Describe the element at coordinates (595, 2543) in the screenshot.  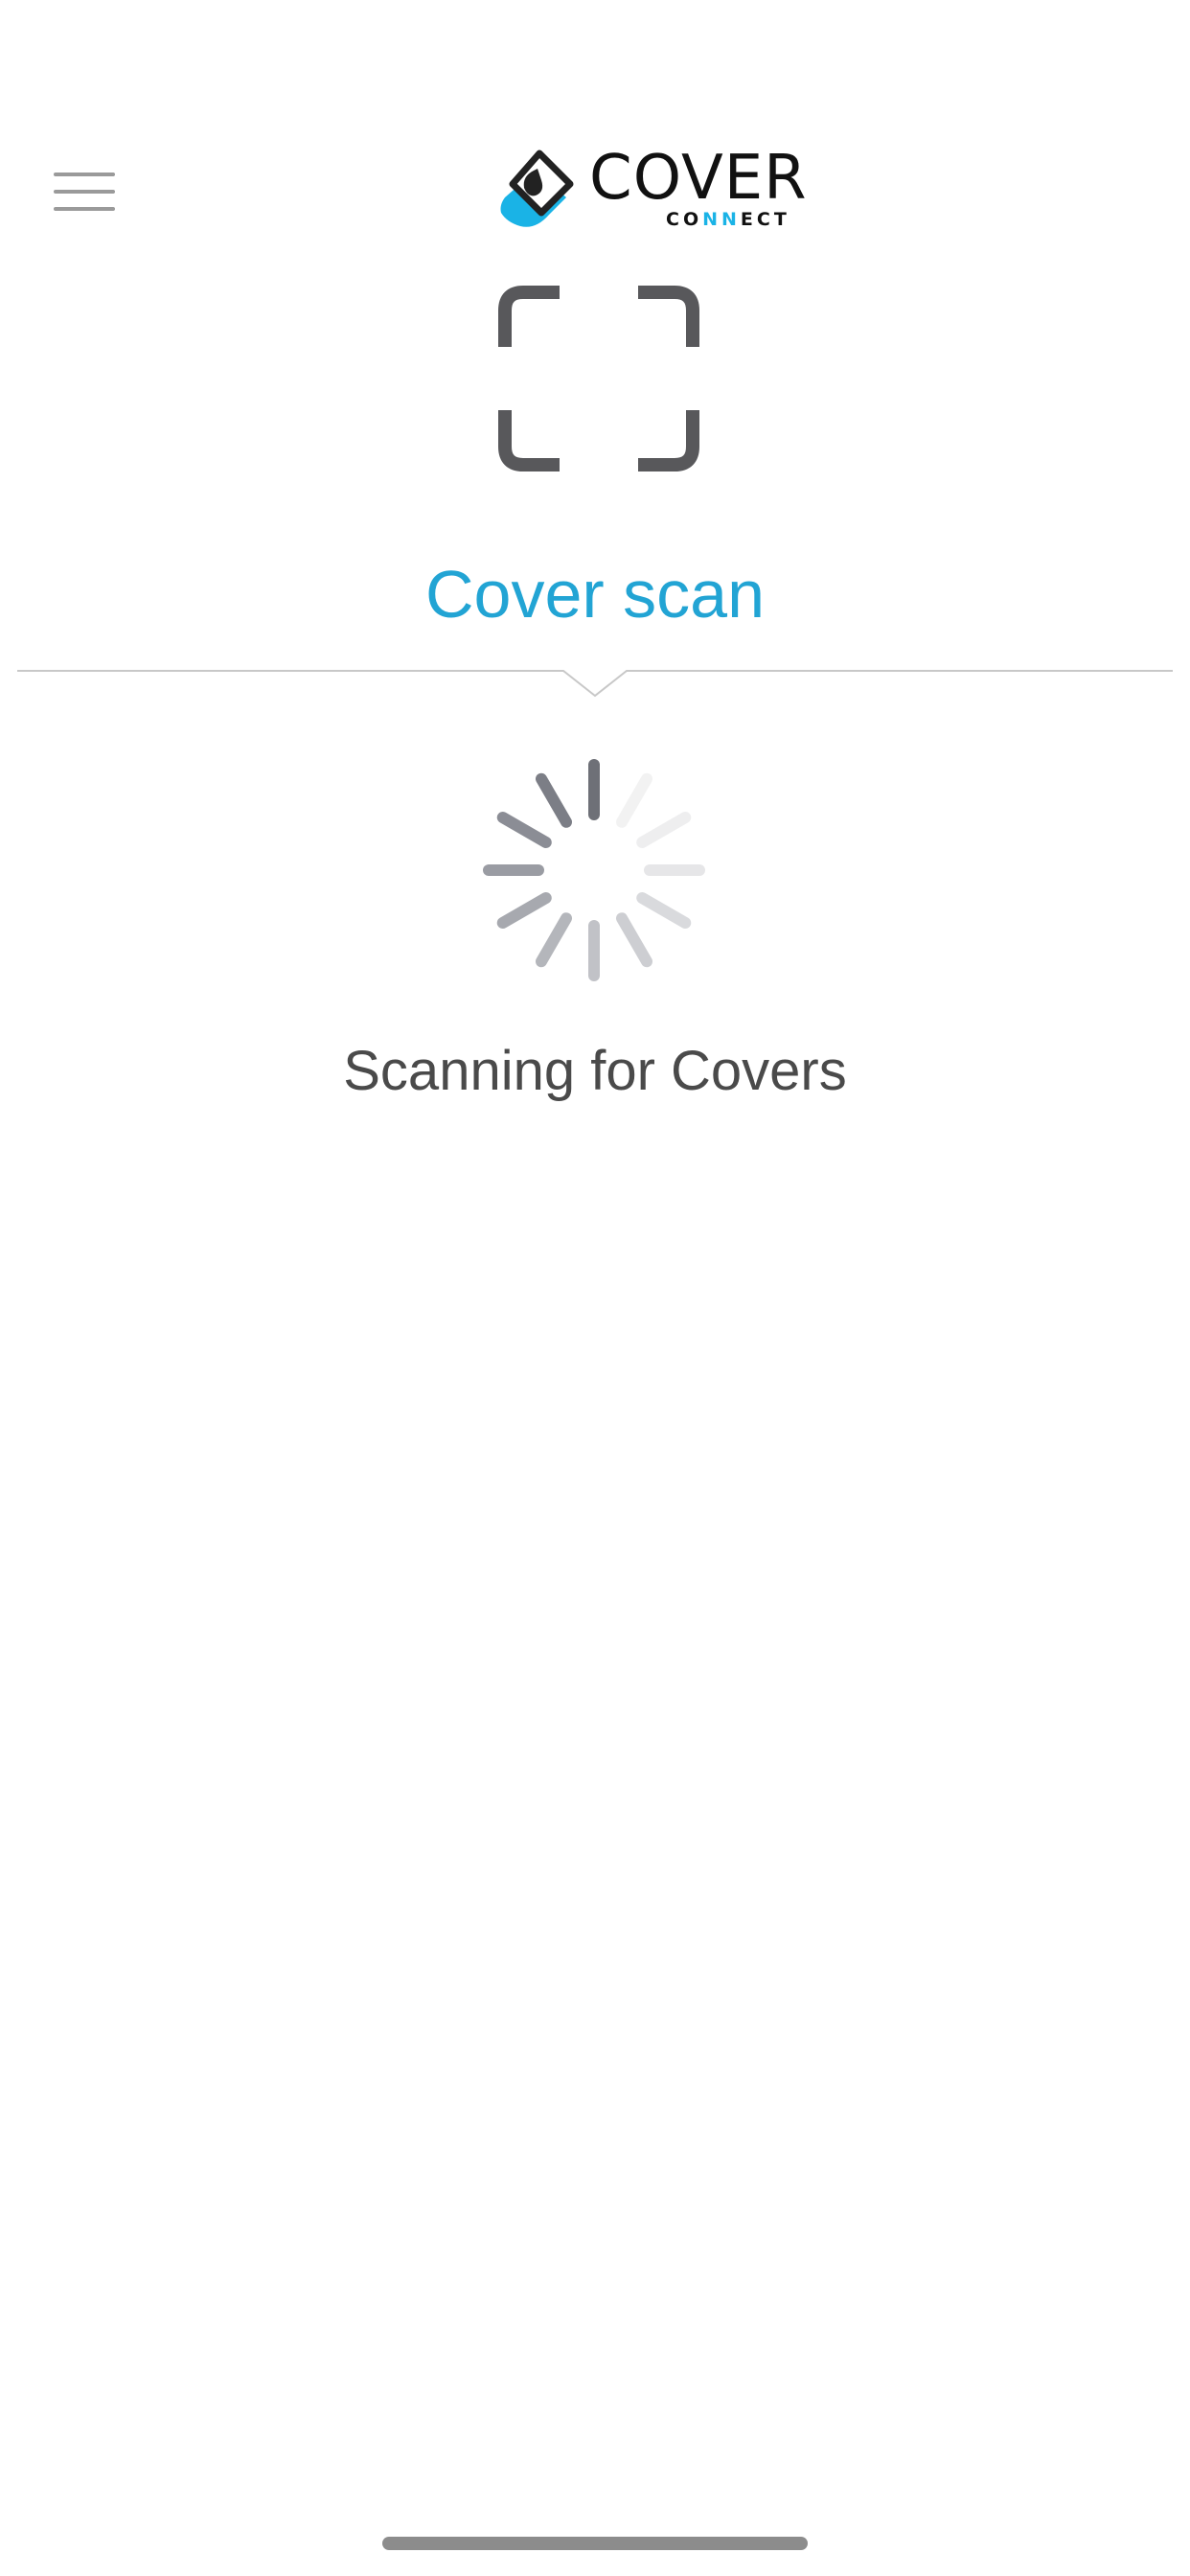
I see `home-indicator` at that location.